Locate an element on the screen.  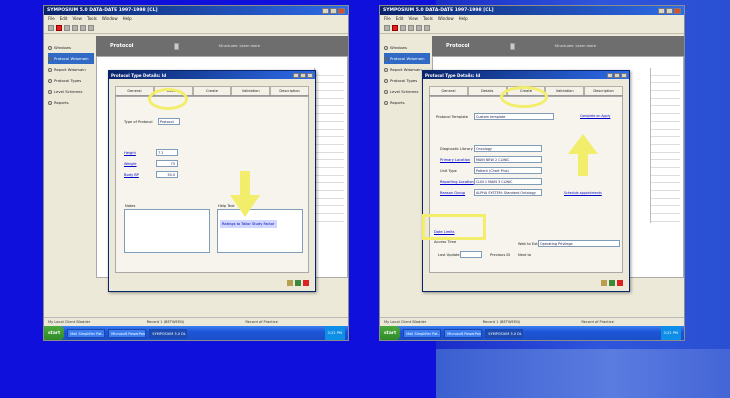
sidebar-item: Reports is located at coordinates (71, 102).